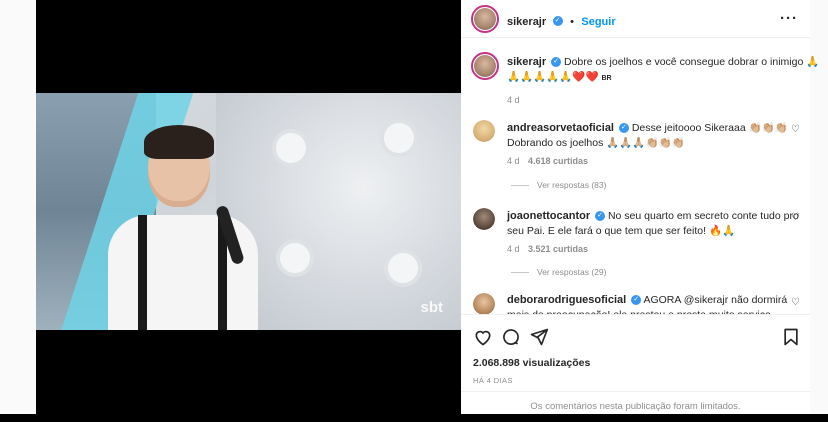  What do you see at coordinates (560, 128) in the screenshot?
I see `comment-username: andreasorvetaoficial` at bounding box center [560, 128].